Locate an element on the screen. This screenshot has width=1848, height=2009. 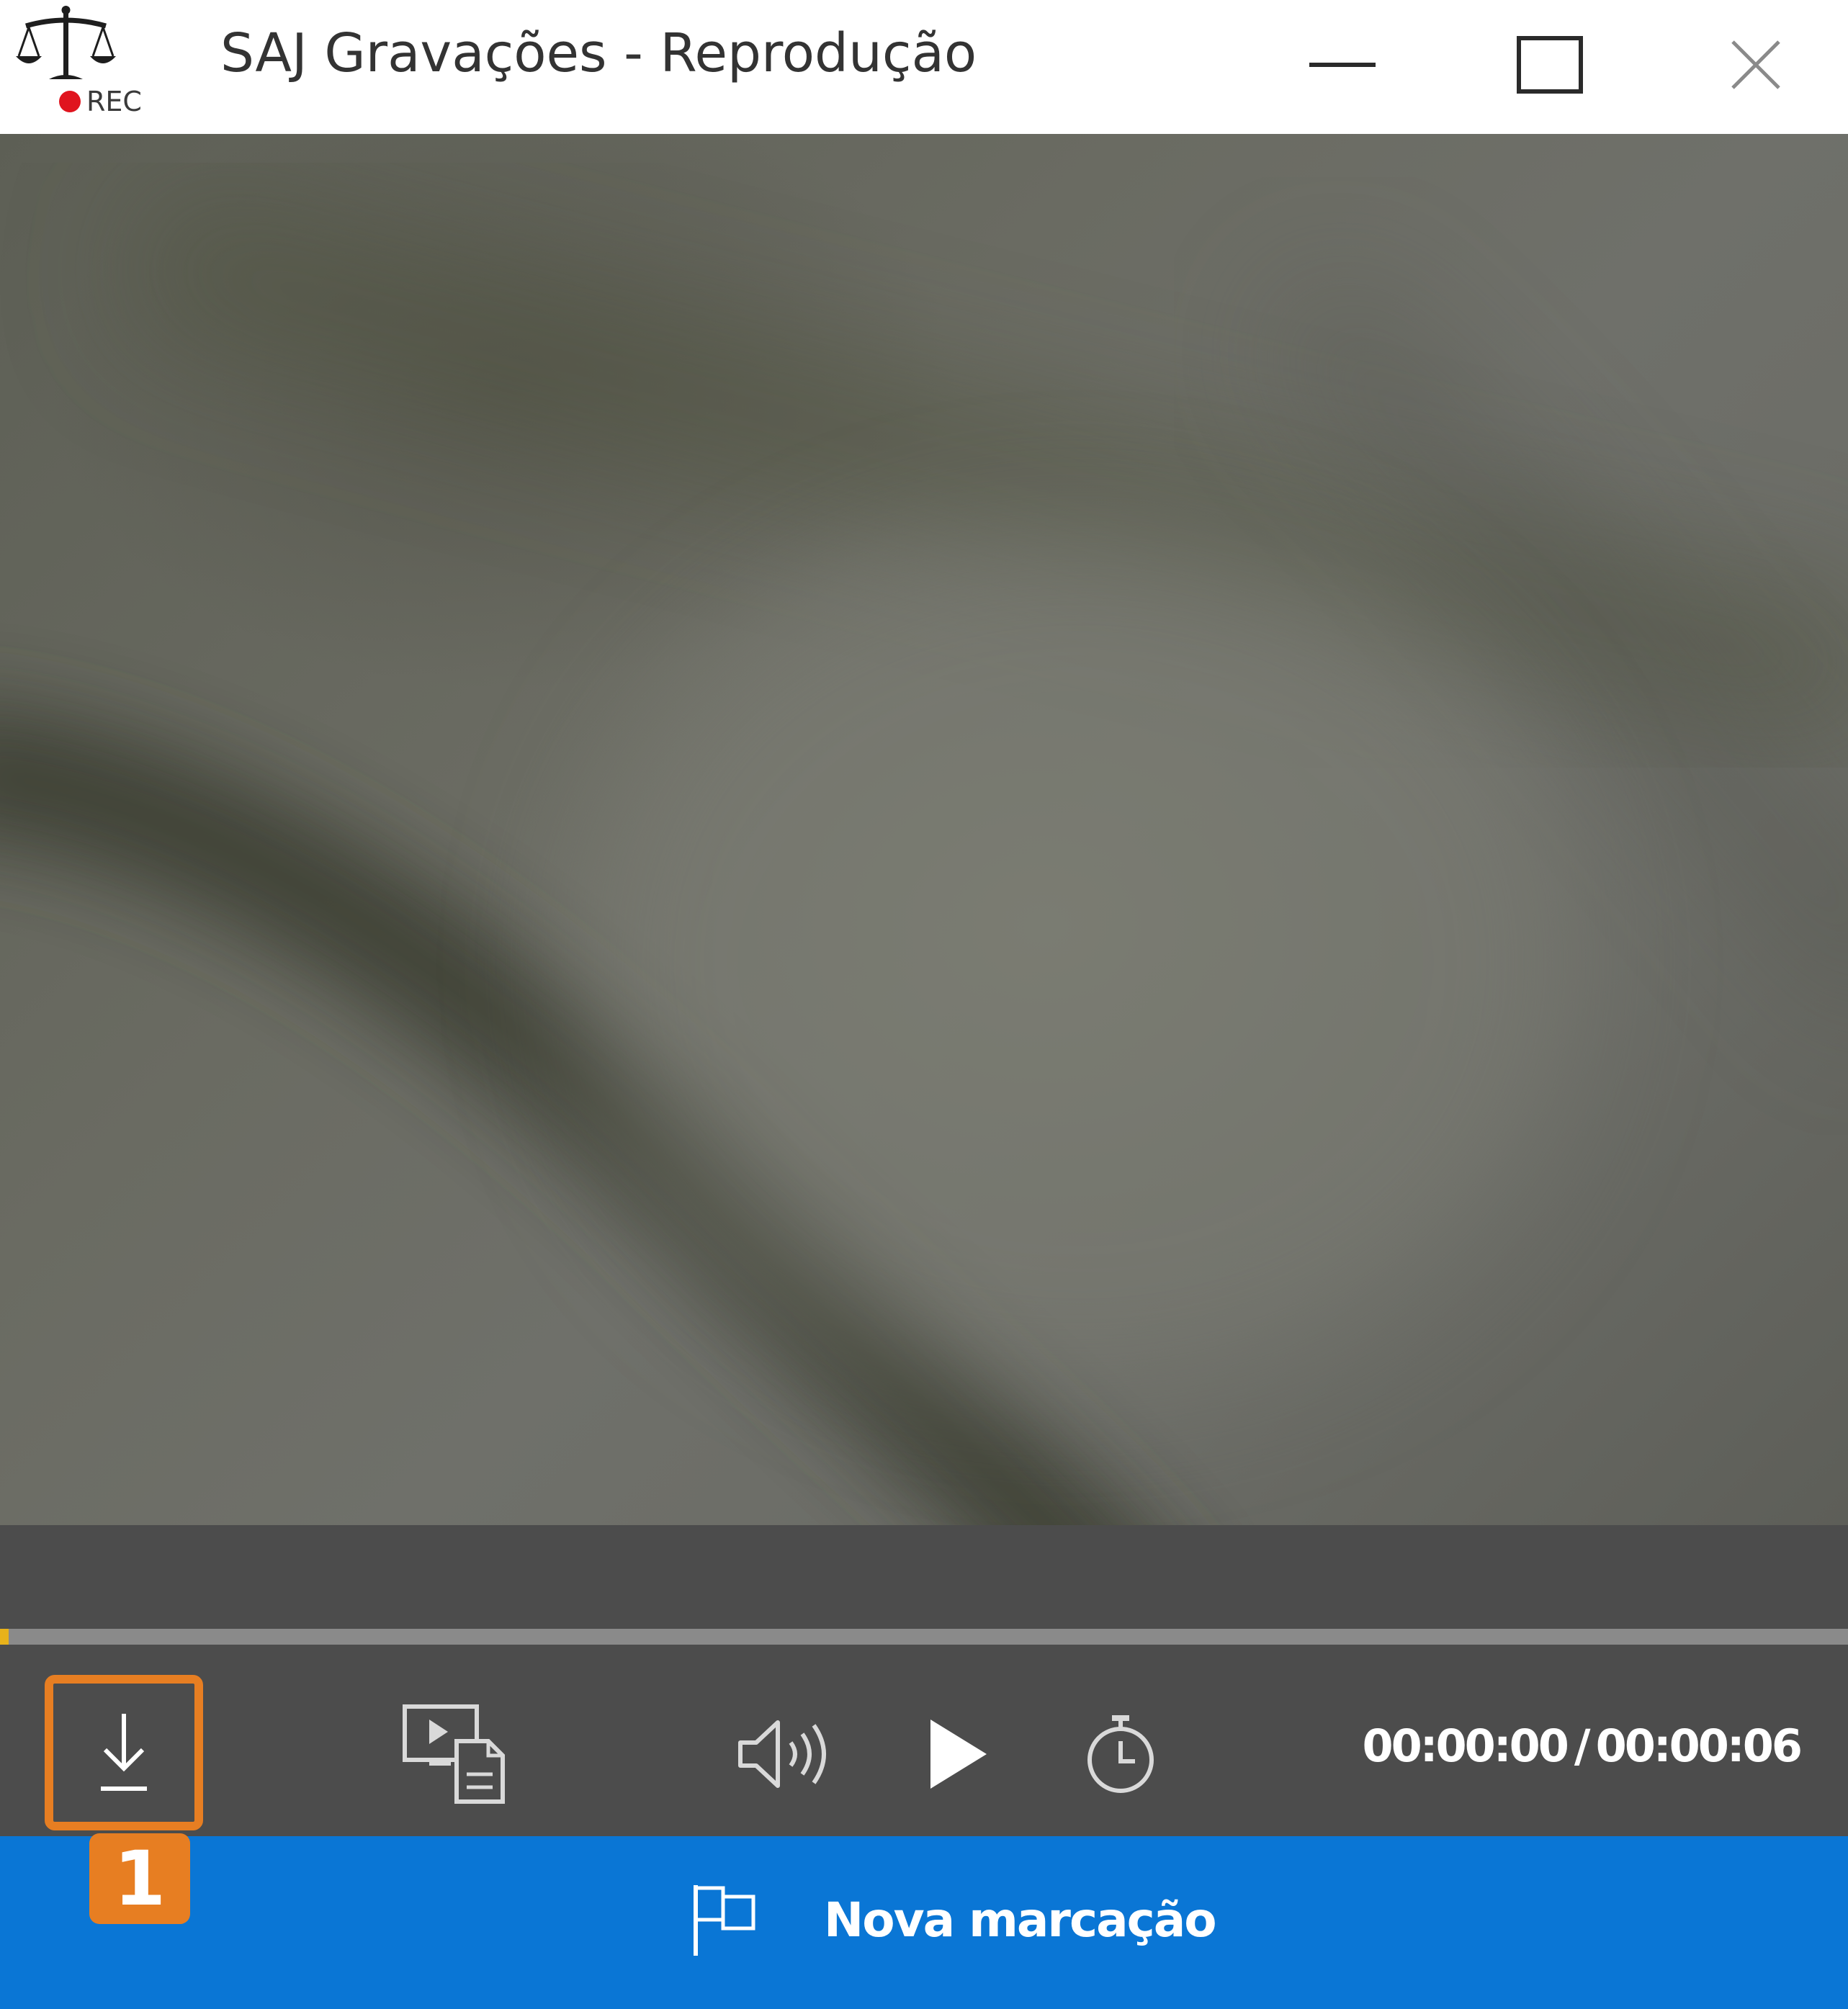
maximize-button is located at coordinates (1550, 65).